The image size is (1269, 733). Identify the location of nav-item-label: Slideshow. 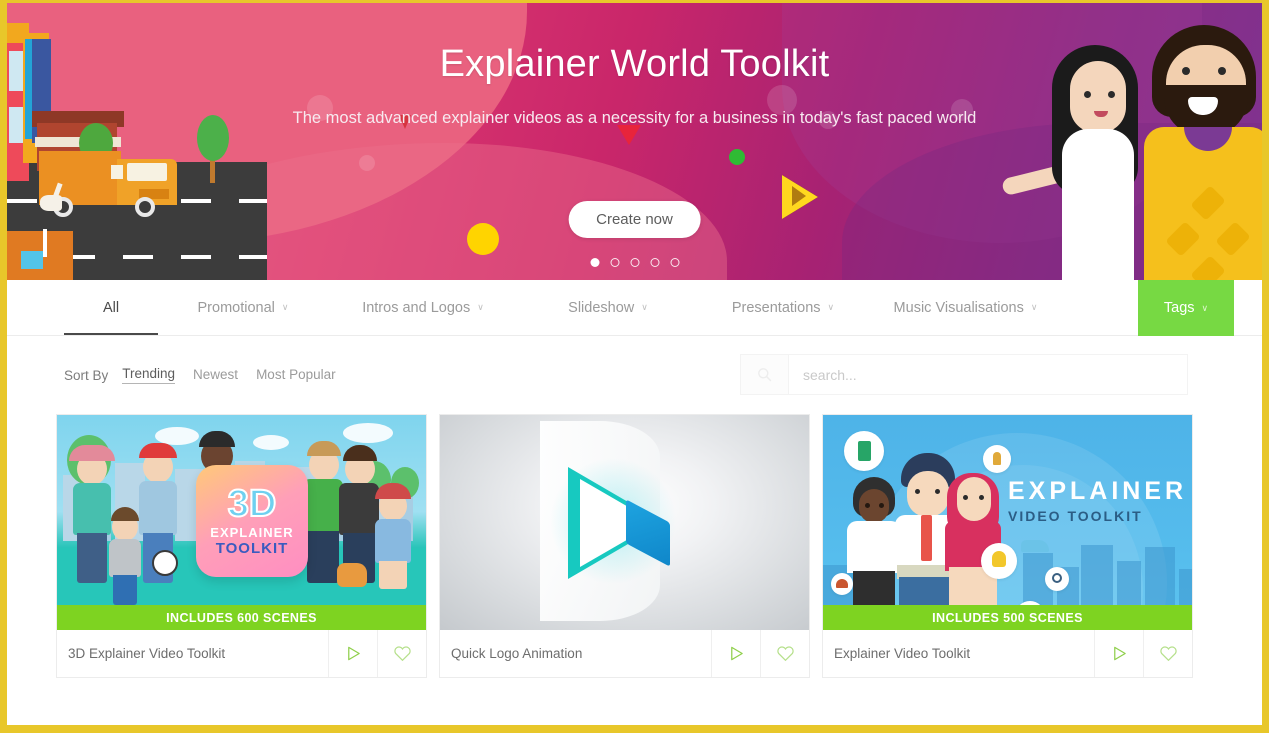
(601, 307).